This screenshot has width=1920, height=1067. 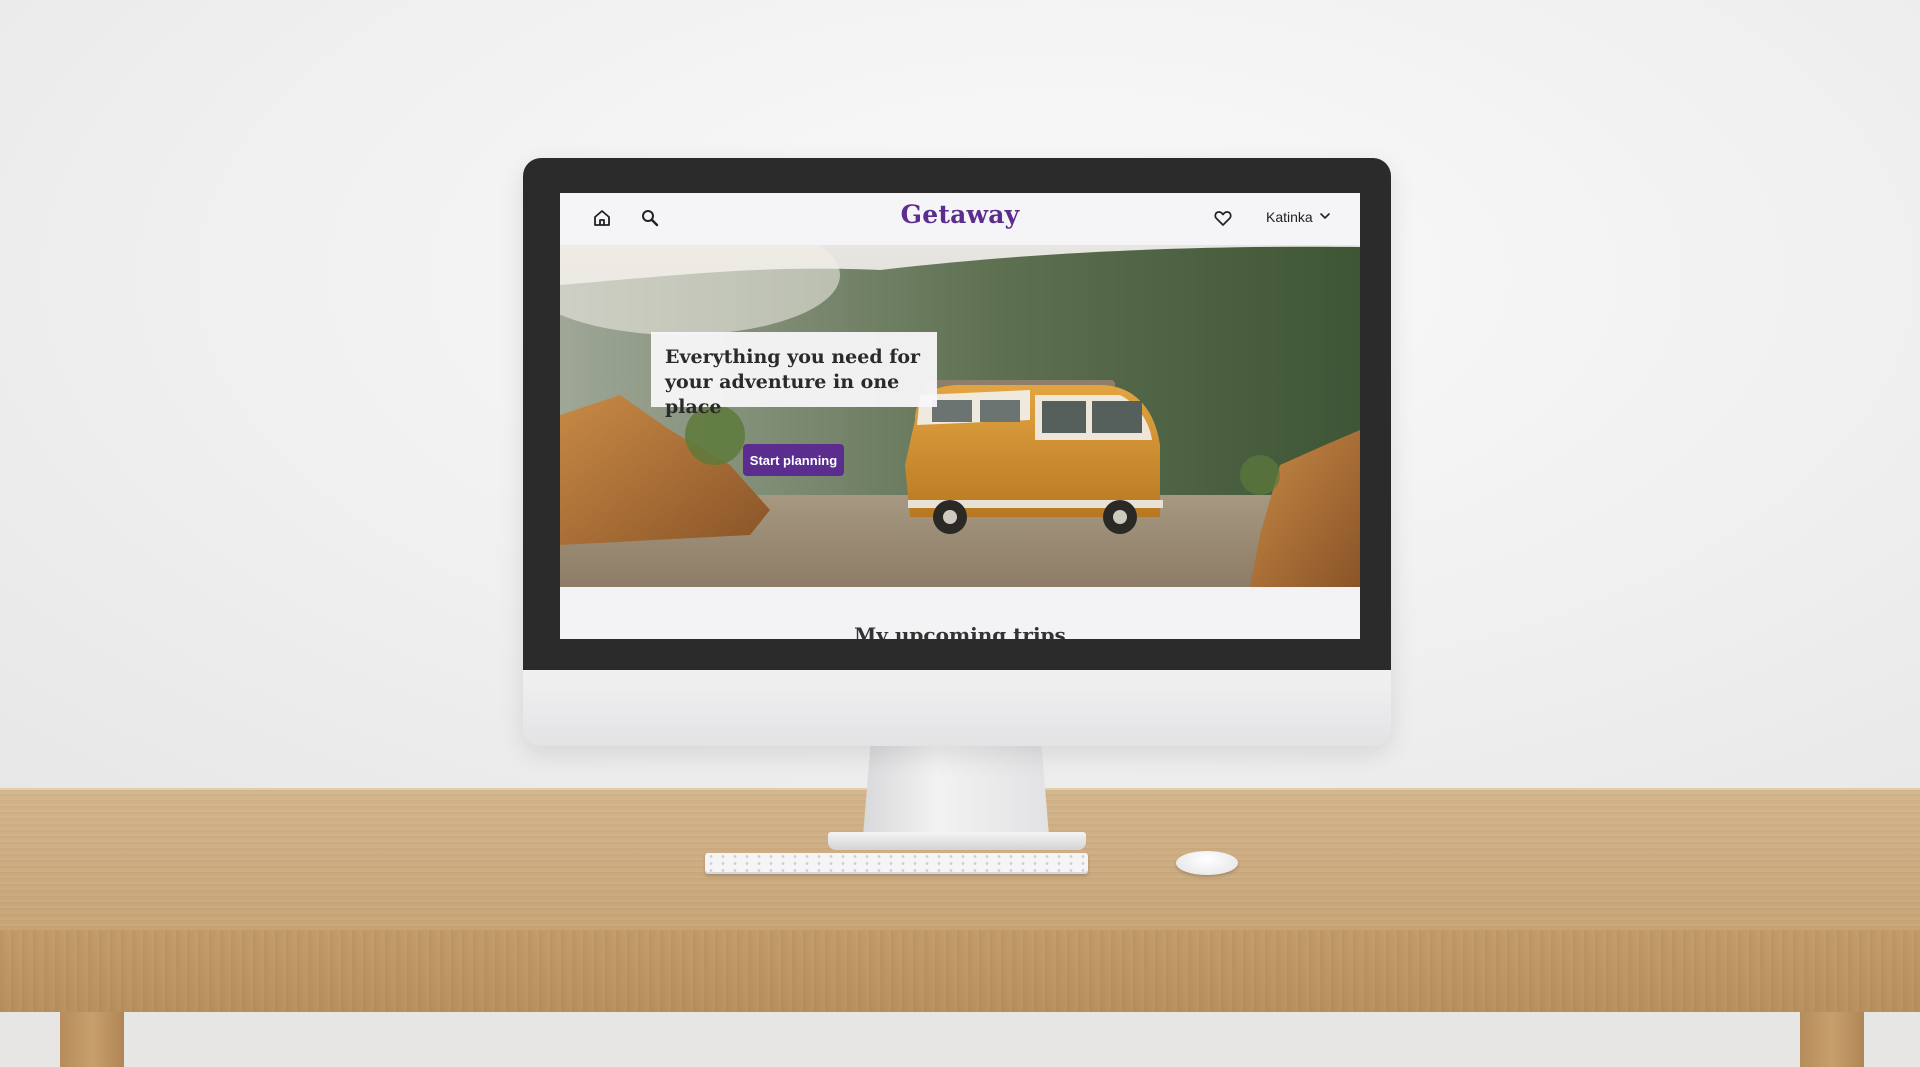 What do you see at coordinates (793, 460) in the screenshot?
I see `start-planning-button: Start planning` at bounding box center [793, 460].